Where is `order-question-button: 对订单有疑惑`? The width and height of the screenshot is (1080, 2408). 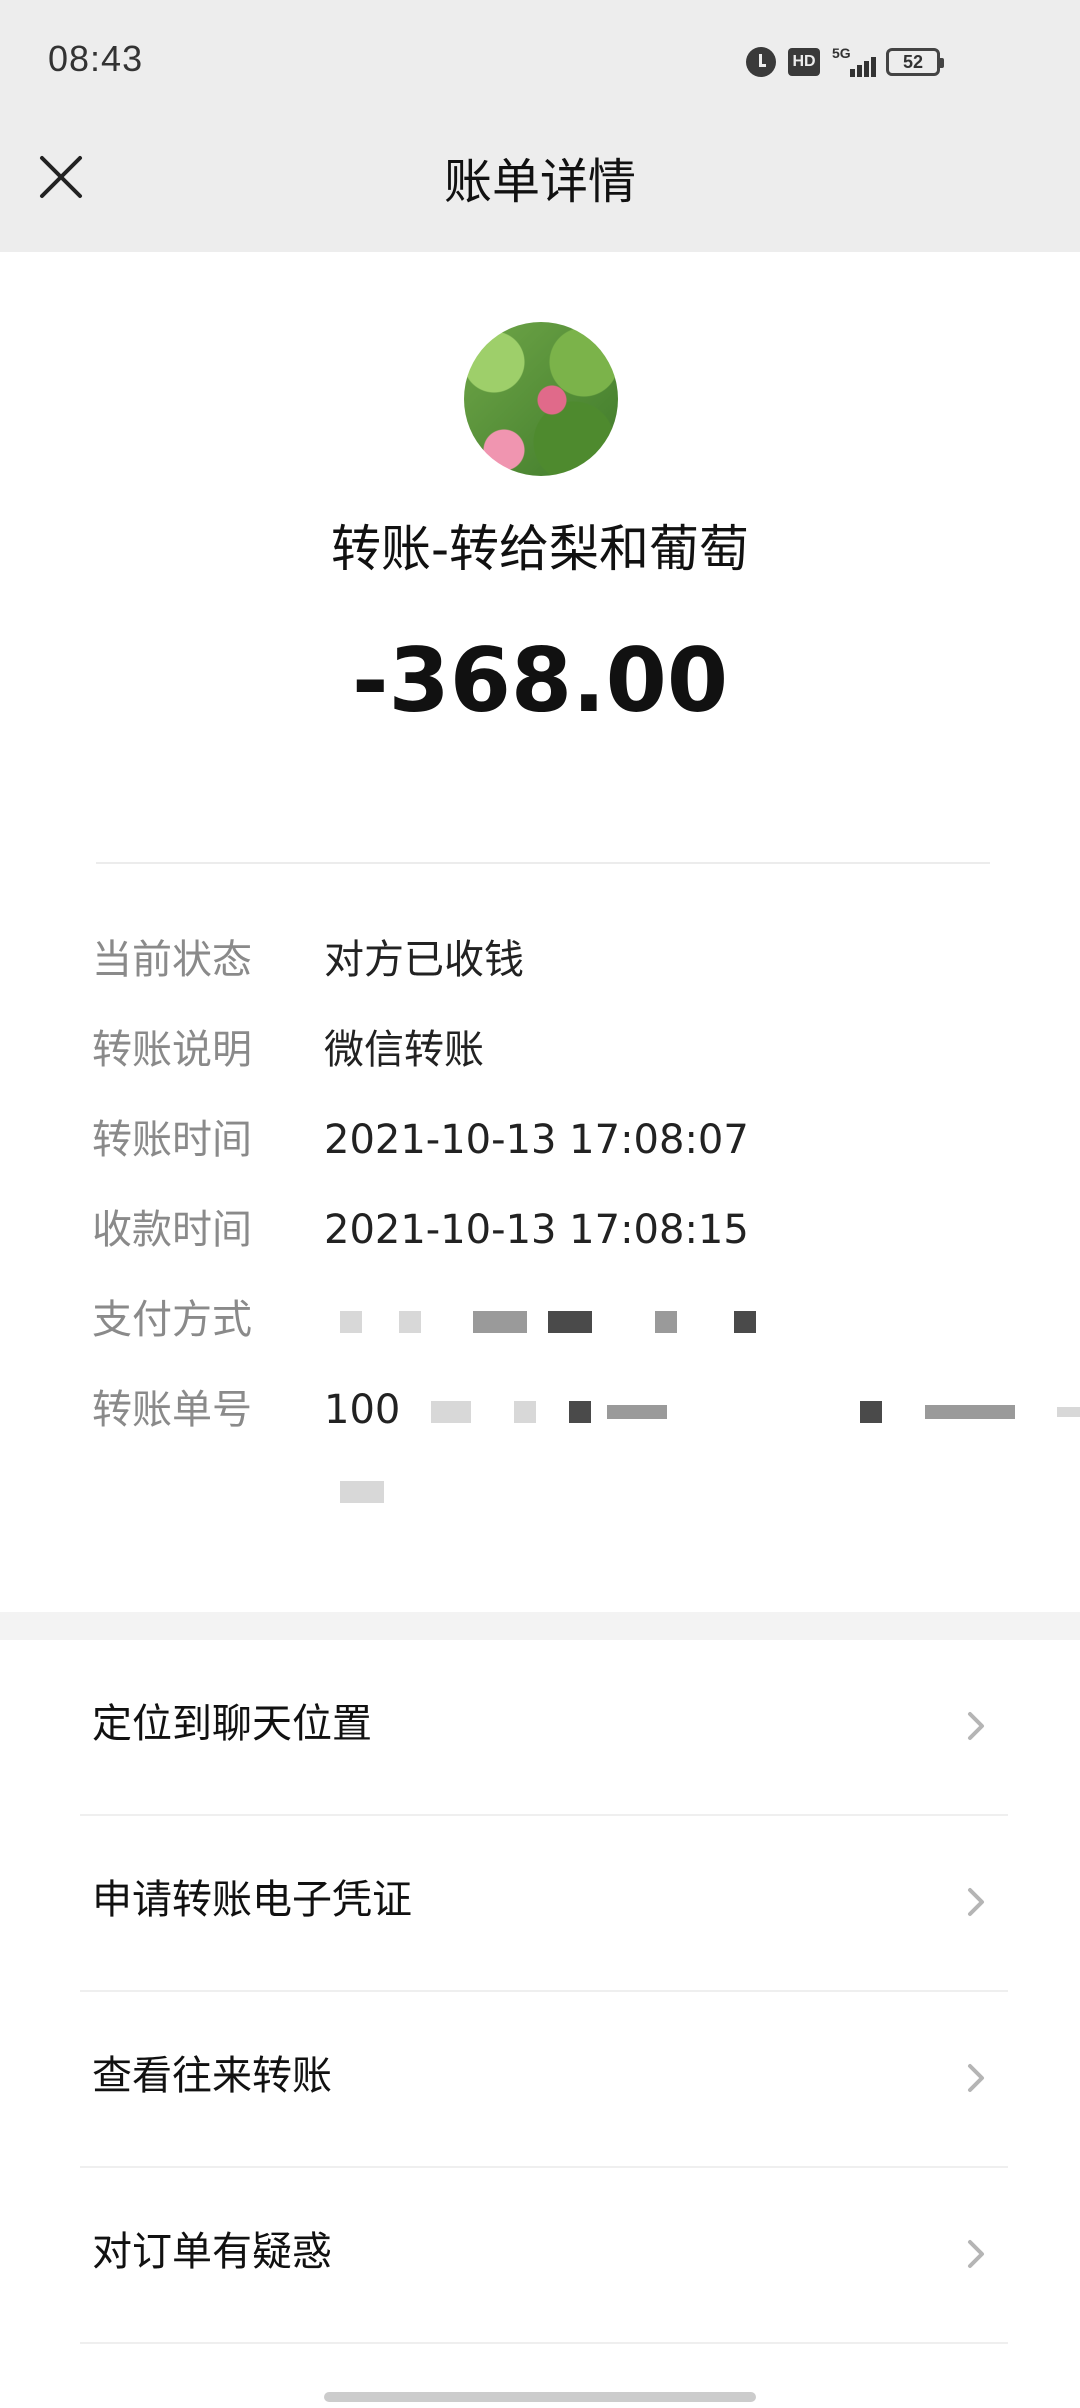 order-question-button: 对订单有疑惑 is located at coordinates (540, 2256).